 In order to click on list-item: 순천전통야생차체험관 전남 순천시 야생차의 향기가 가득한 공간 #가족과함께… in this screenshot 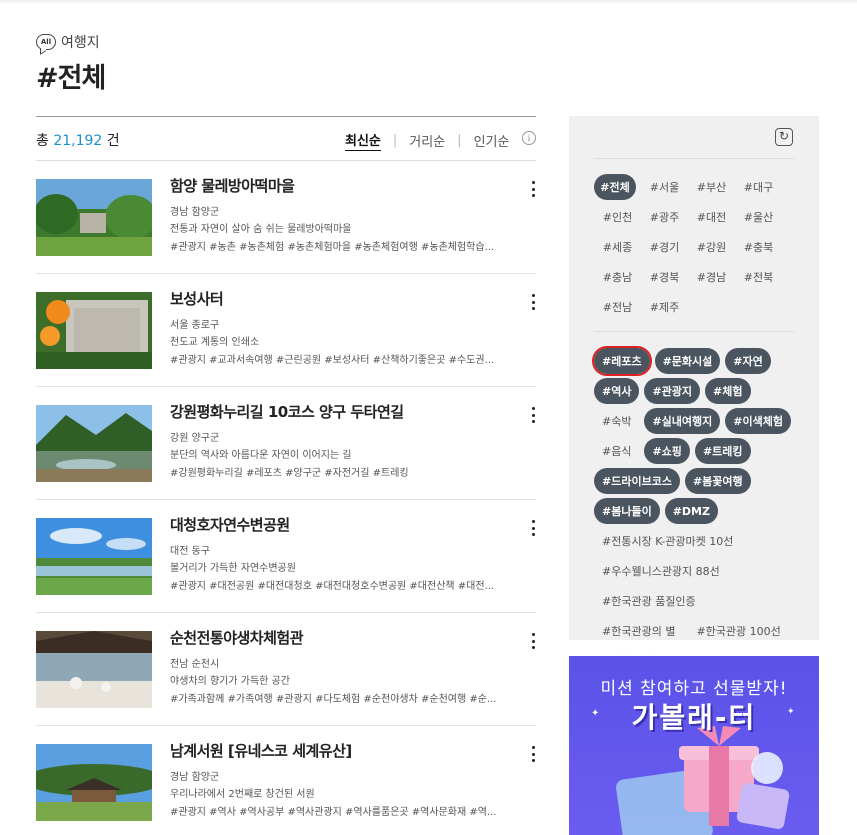, I will do `click(286, 669)`.